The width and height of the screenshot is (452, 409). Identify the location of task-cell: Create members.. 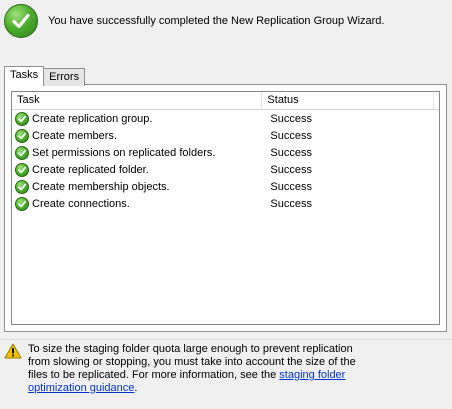
(138, 135).